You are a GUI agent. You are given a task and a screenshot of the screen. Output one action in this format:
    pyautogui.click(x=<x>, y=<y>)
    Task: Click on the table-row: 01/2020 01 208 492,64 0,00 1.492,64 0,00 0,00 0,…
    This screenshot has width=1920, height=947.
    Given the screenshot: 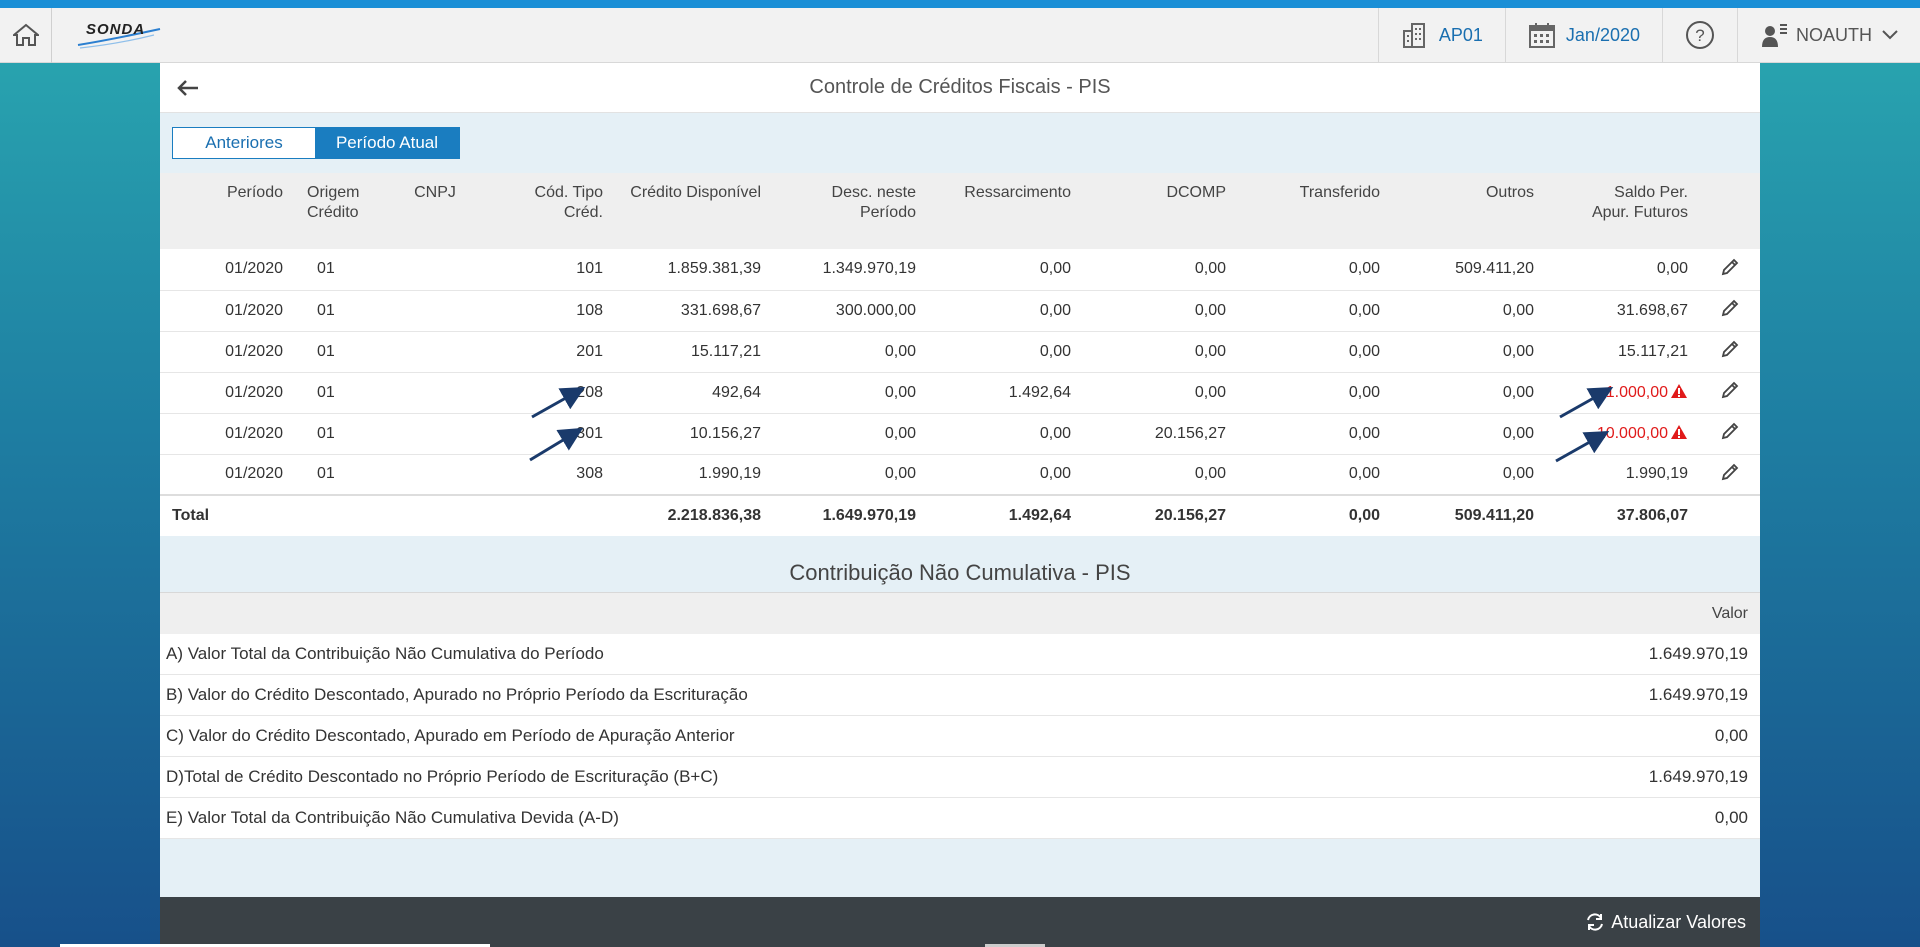 What is the action you would take?
    pyautogui.click(x=960, y=393)
    